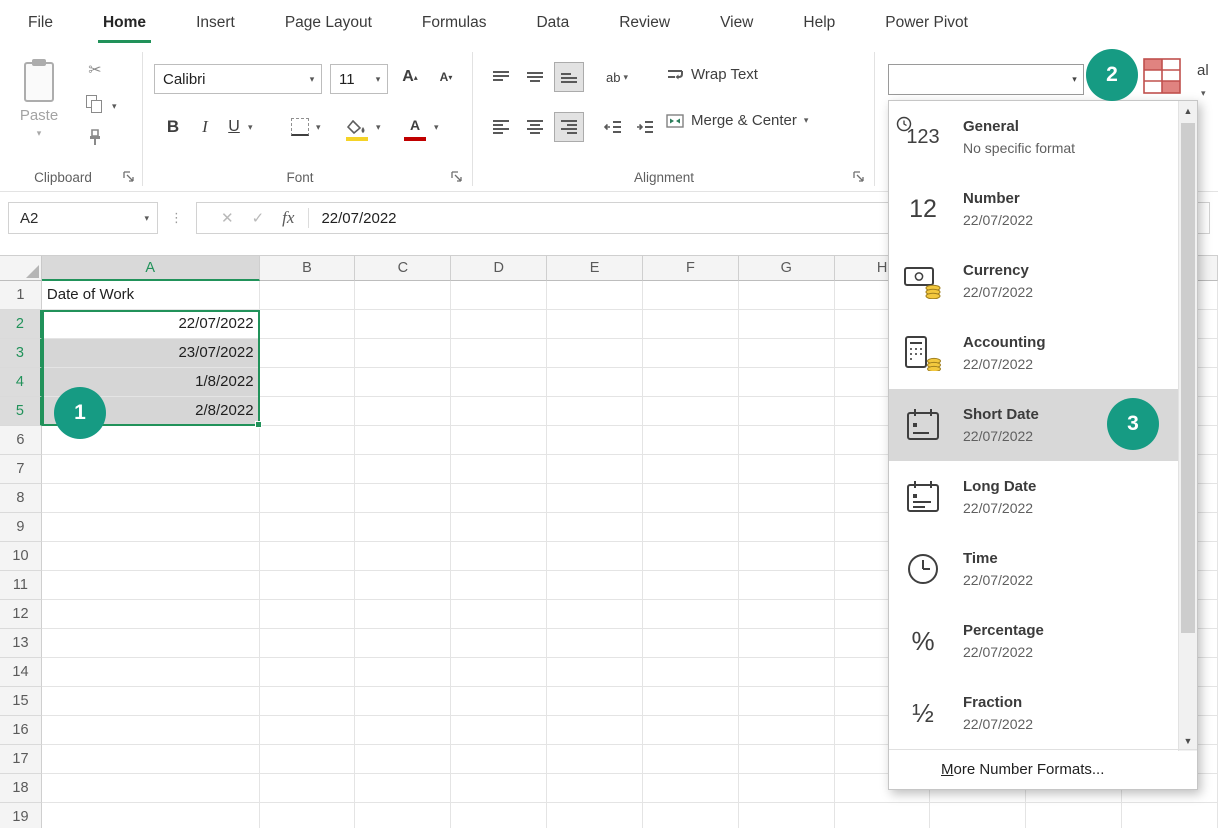 The height and width of the screenshot is (828, 1218). Describe the element at coordinates (1188, 111) in the screenshot. I see `scroll-up-icon: ▲` at that location.